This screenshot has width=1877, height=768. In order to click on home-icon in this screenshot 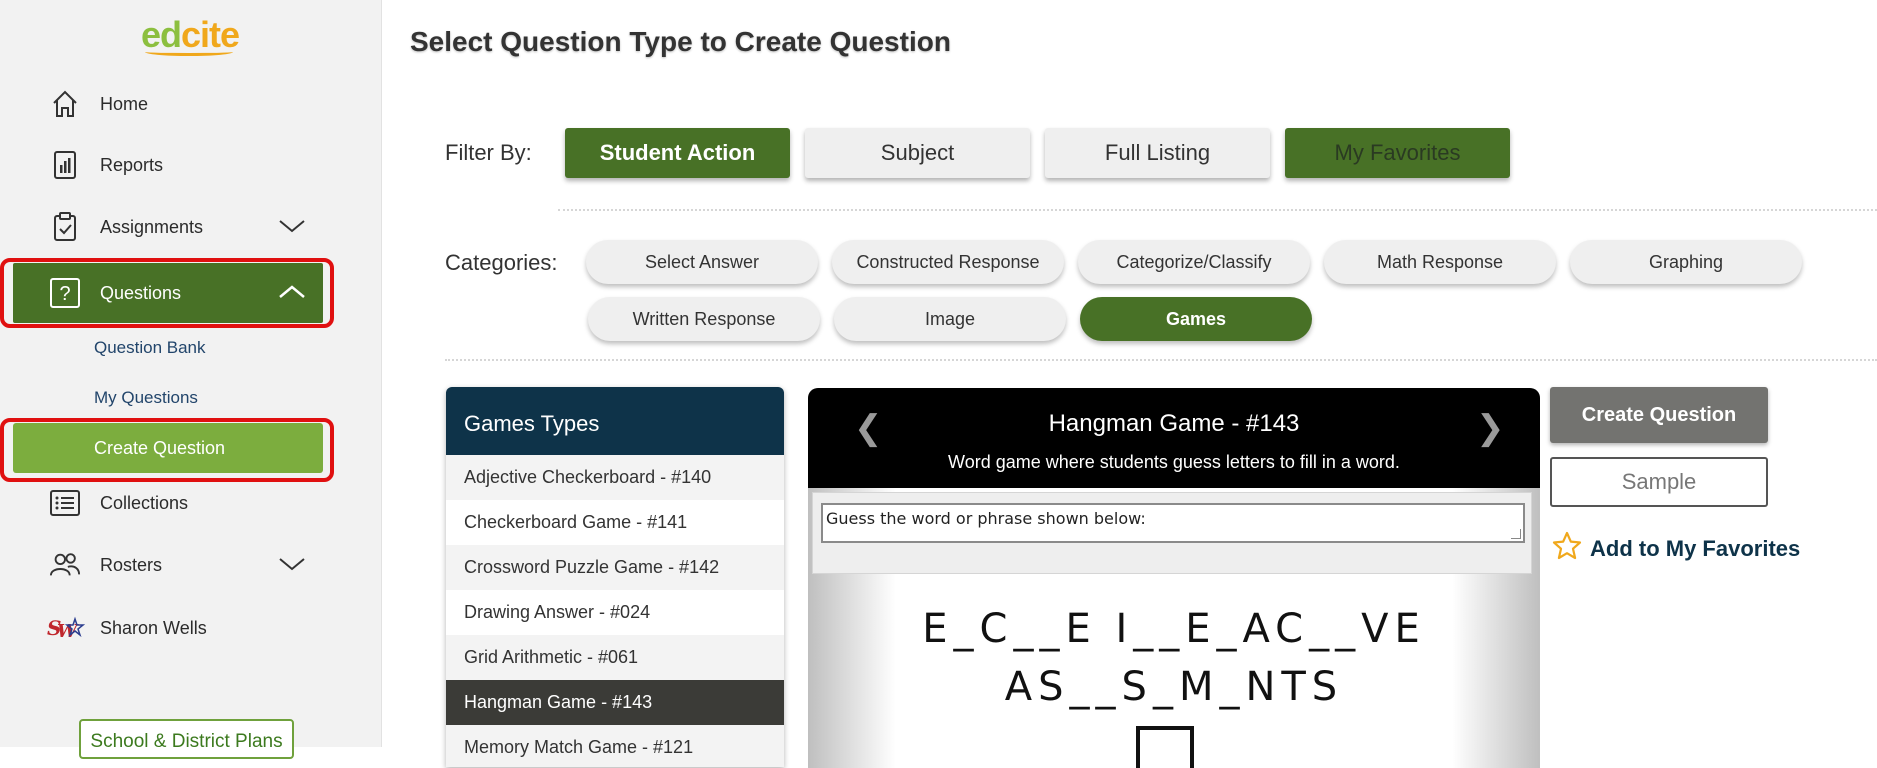, I will do `click(65, 104)`.